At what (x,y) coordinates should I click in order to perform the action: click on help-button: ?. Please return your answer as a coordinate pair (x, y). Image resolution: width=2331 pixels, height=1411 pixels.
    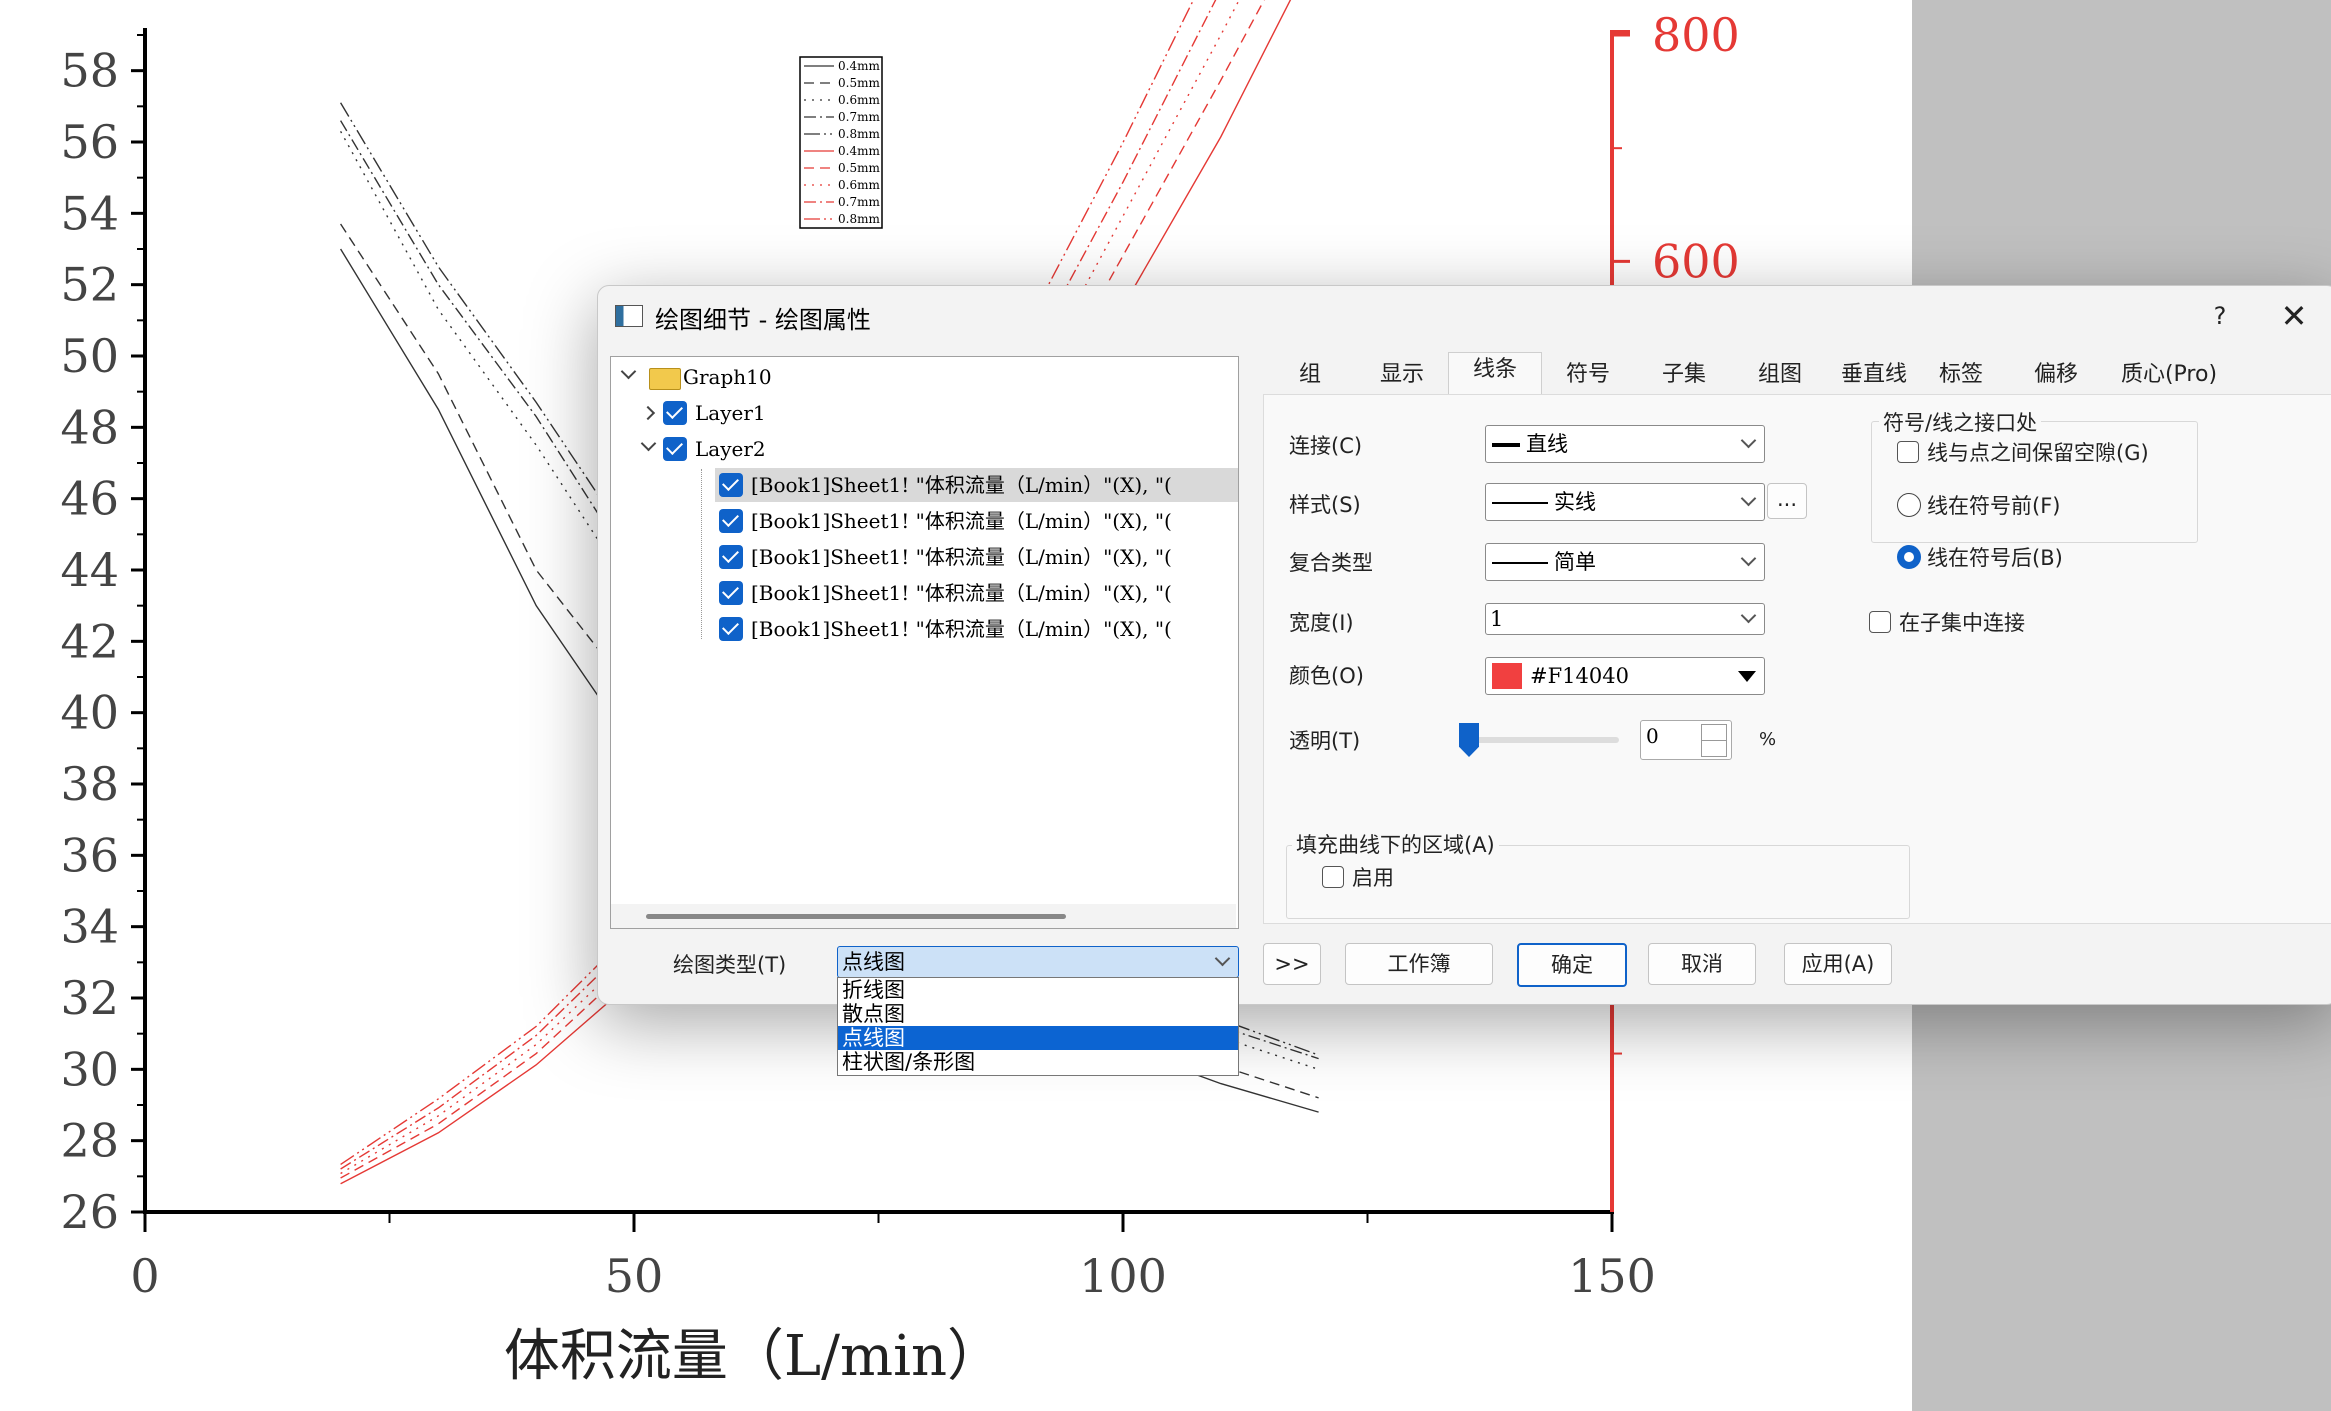
    Looking at the image, I should click on (2220, 316).